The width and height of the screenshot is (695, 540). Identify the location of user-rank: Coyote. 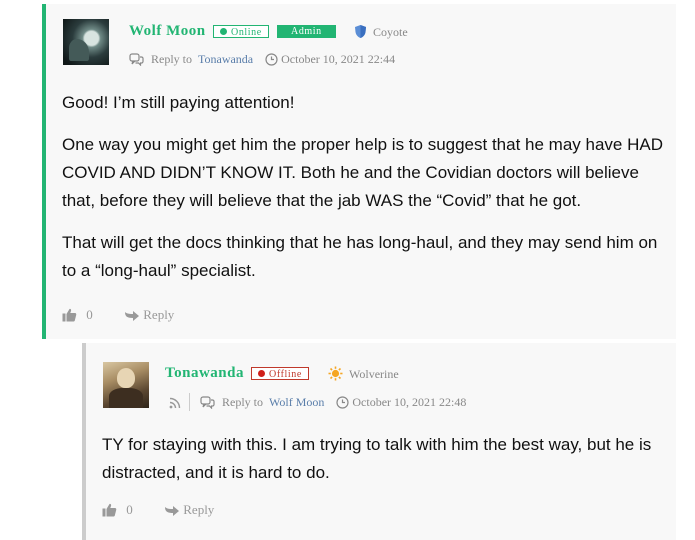
(381, 32).